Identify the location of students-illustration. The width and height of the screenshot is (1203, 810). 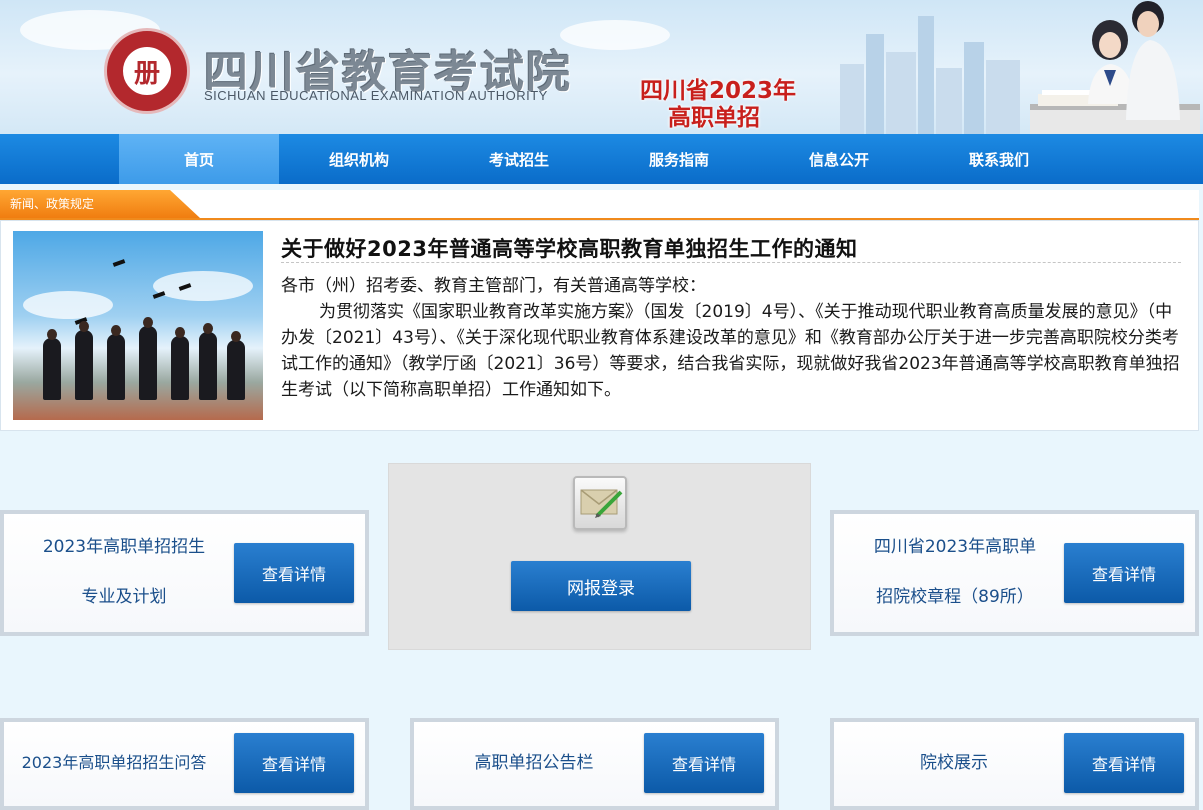
(1115, 67).